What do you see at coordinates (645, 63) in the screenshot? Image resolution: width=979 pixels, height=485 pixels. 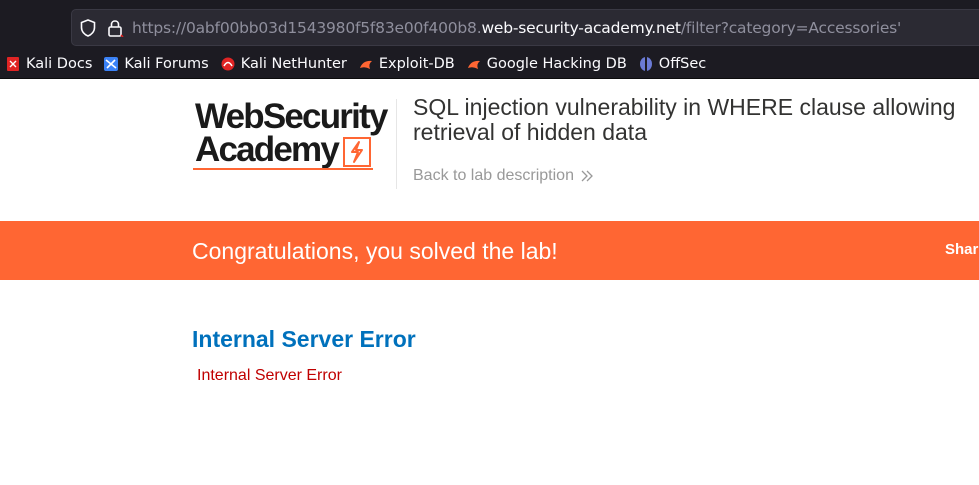 I see `offsec-icon` at bounding box center [645, 63].